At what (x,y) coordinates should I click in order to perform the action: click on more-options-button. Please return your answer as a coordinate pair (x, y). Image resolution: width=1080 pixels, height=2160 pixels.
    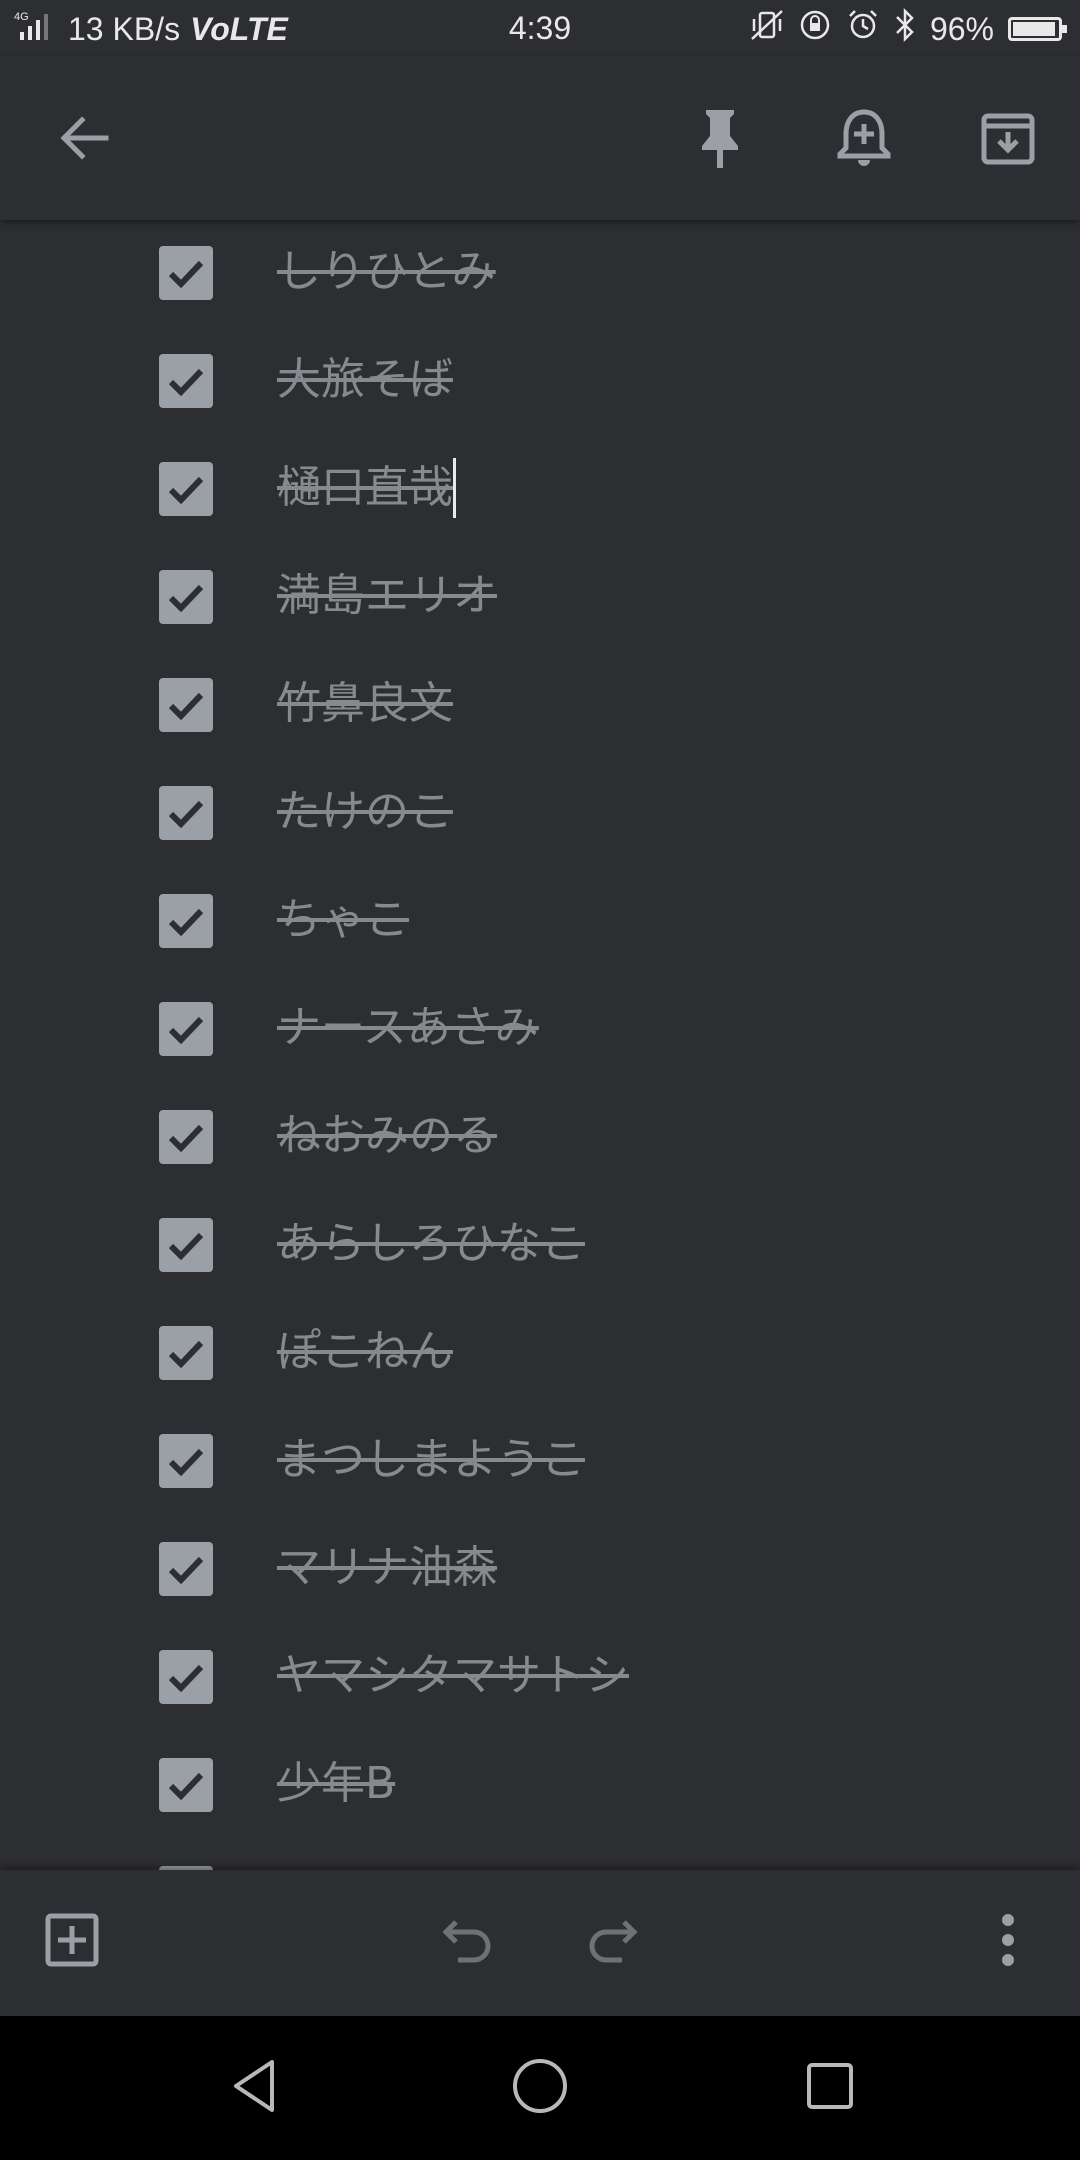
    Looking at the image, I should click on (1008, 1942).